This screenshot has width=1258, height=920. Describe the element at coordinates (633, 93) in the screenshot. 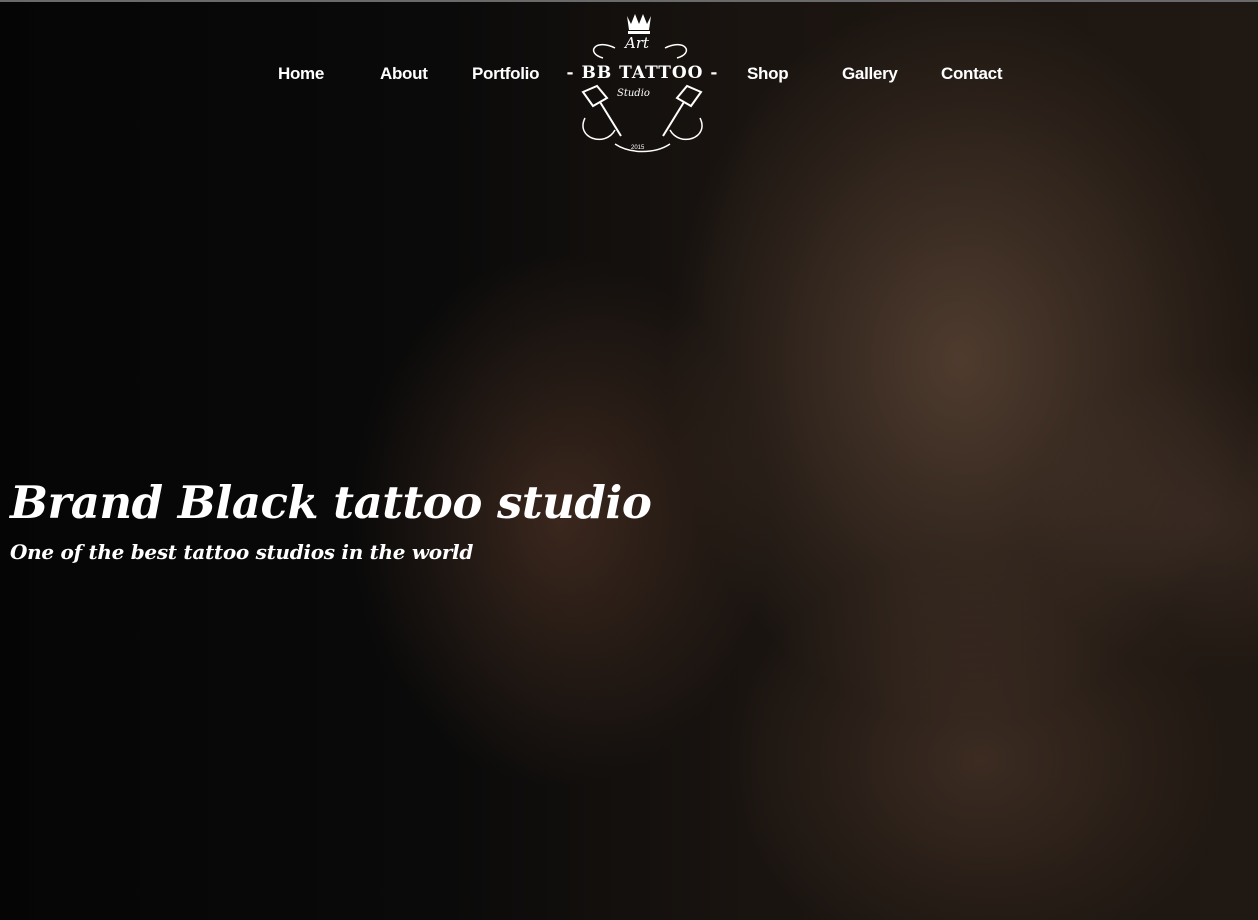

I see `logo-studio-text: Studio` at that location.